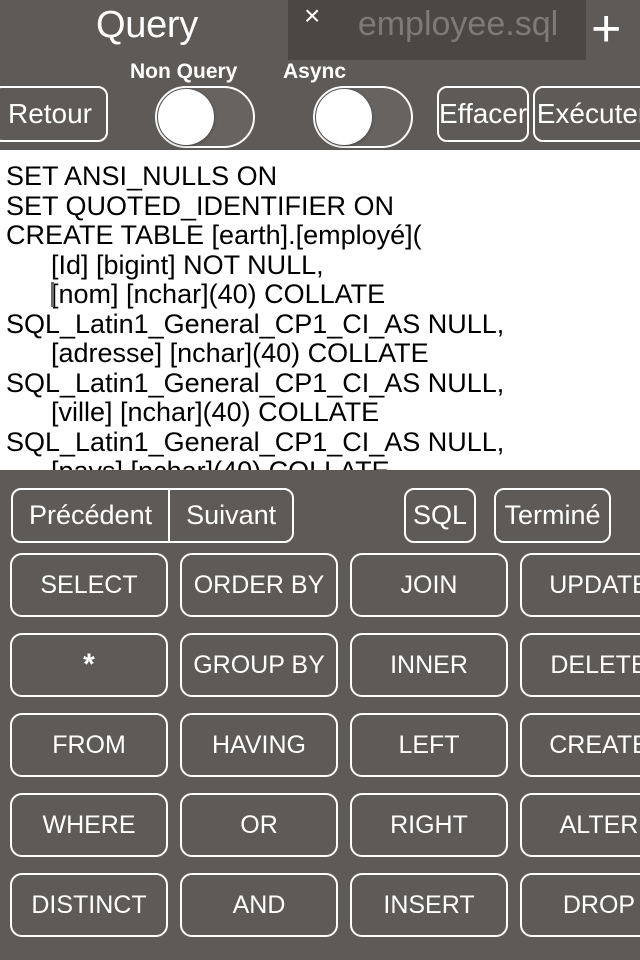 Image resolution: width=640 pixels, height=960 pixels. Describe the element at coordinates (259, 905) in the screenshot. I see `key-and: AND` at that location.